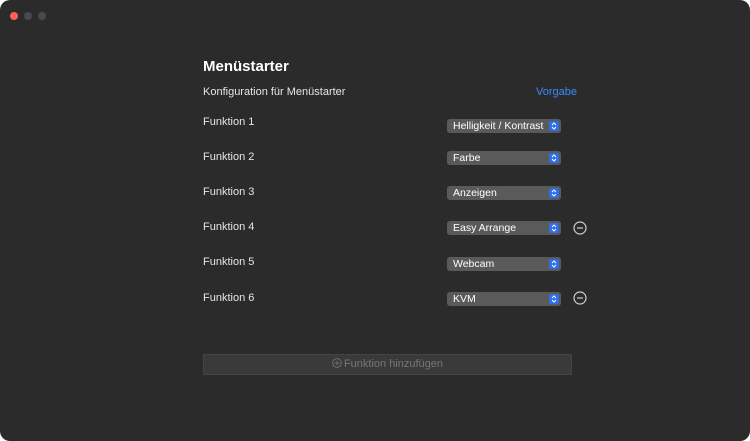  What do you see at coordinates (337, 363) in the screenshot?
I see `plus-circle-icon` at bounding box center [337, 363].